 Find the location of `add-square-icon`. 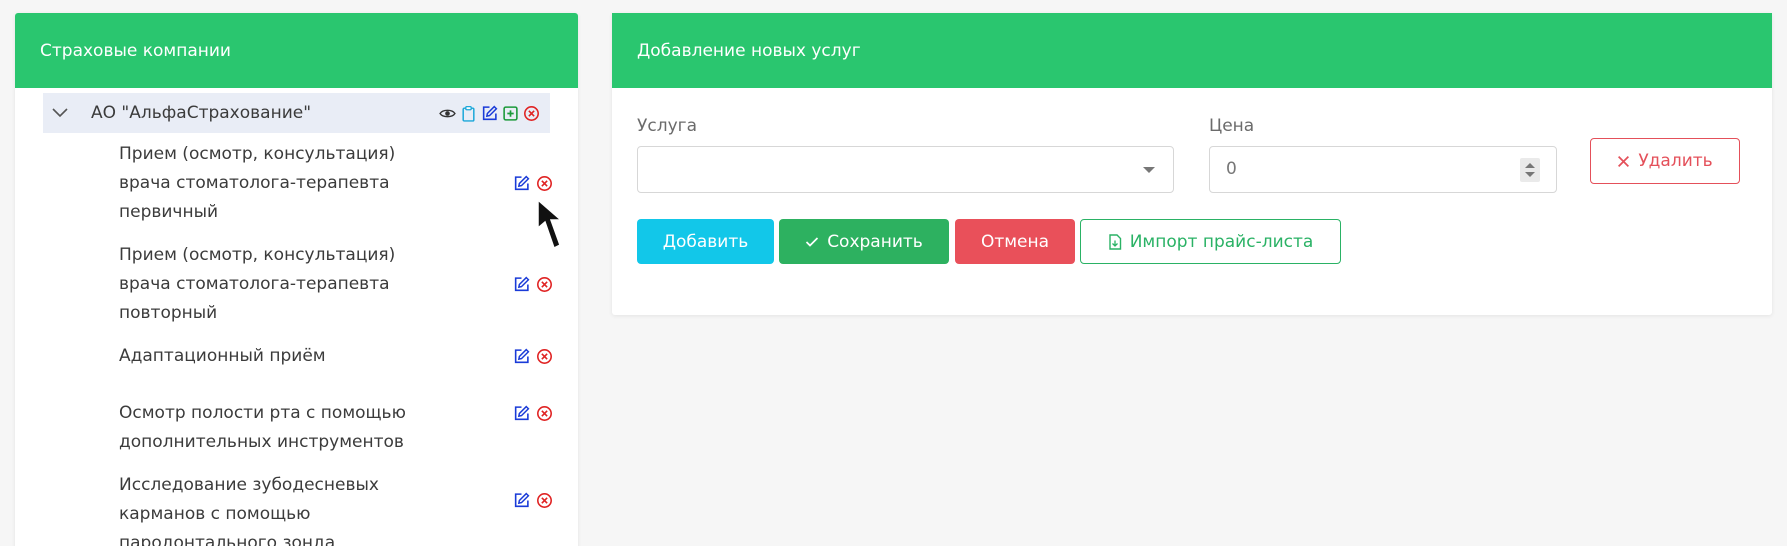

add-square-icon is located at coordinates (510, 113).